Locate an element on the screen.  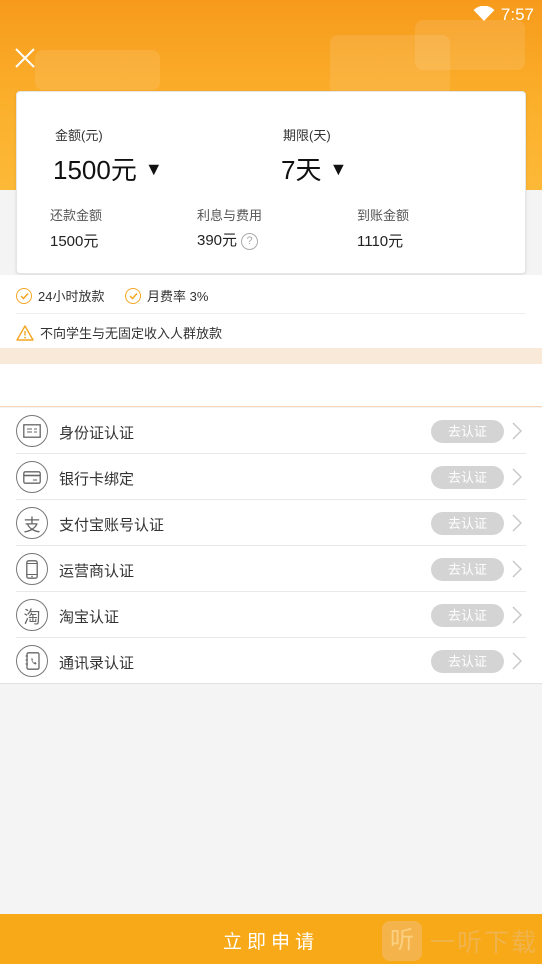
wifi-icon is located at coordinates (484, 13).